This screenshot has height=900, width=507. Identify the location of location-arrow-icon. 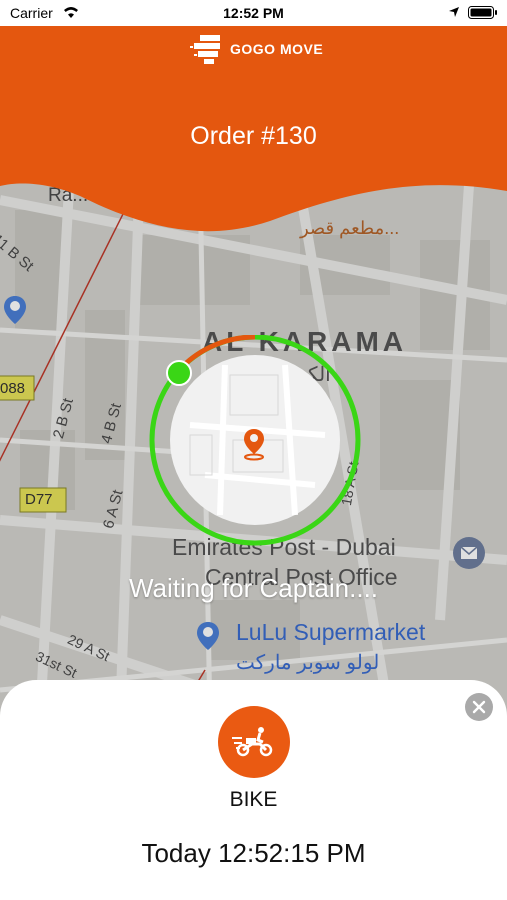
(454, 12).